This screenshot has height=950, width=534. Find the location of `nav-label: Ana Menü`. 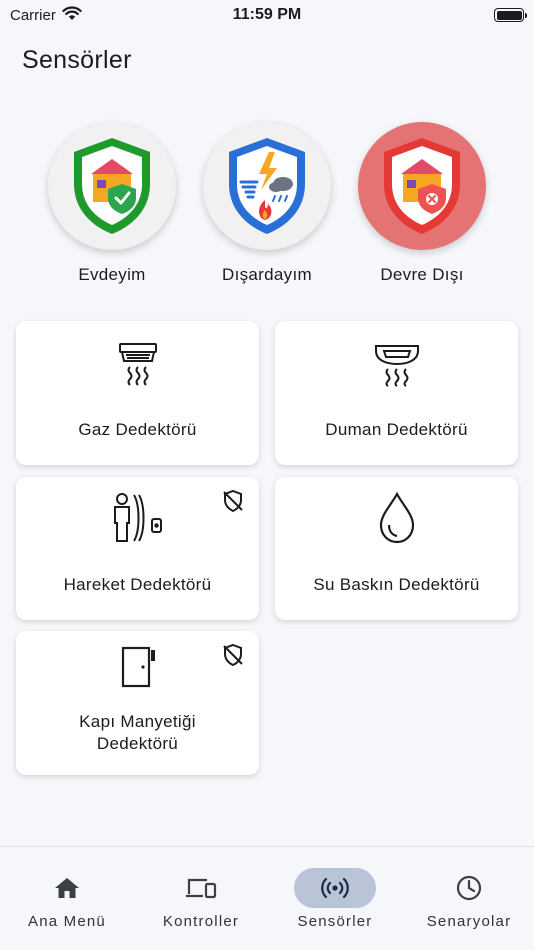

nav-label: Ana Menü is located at coordinates (67, 921).